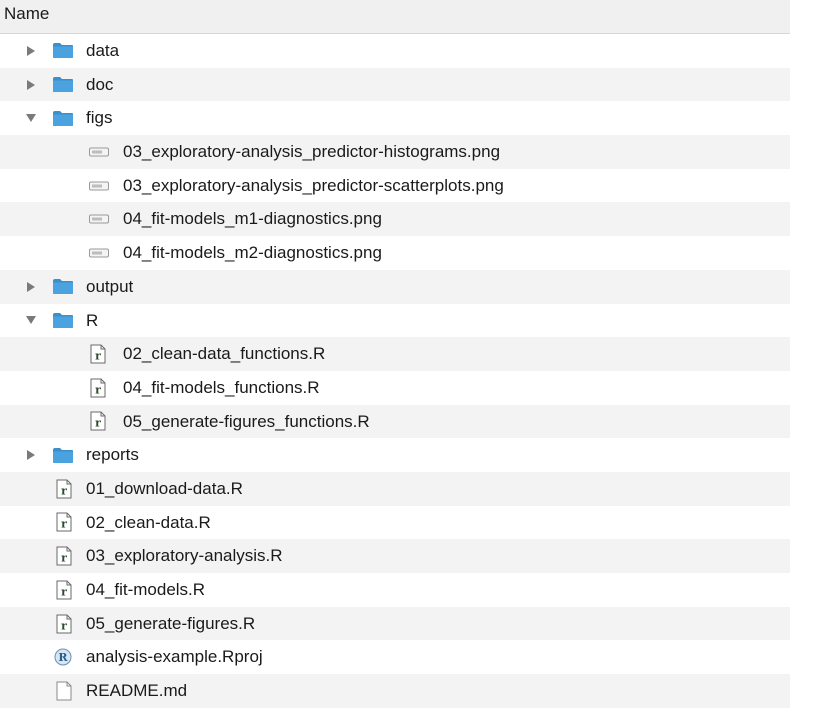 This screenshot has height=728, width=834. I want to click on item-label: analysis-example.Rproj, so click(174, 657).